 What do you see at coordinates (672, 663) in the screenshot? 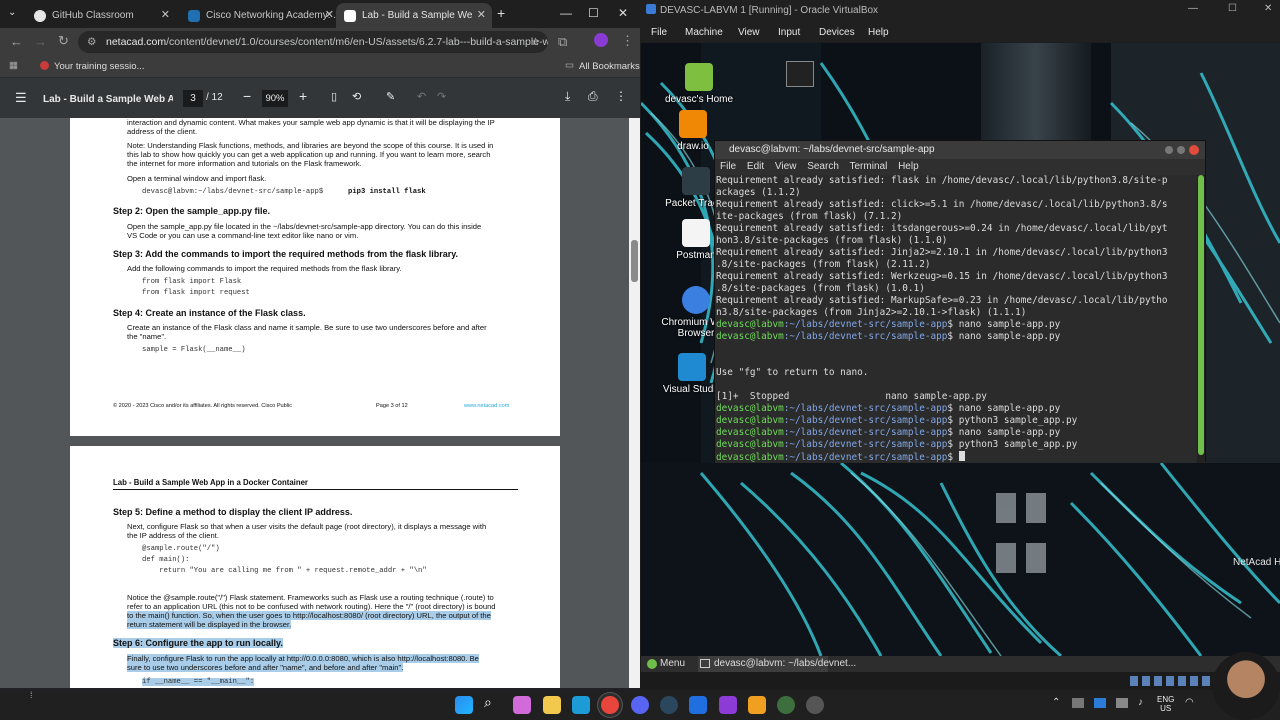
I see `vm-menu-button: Menu` at bounding box center [672, 663].